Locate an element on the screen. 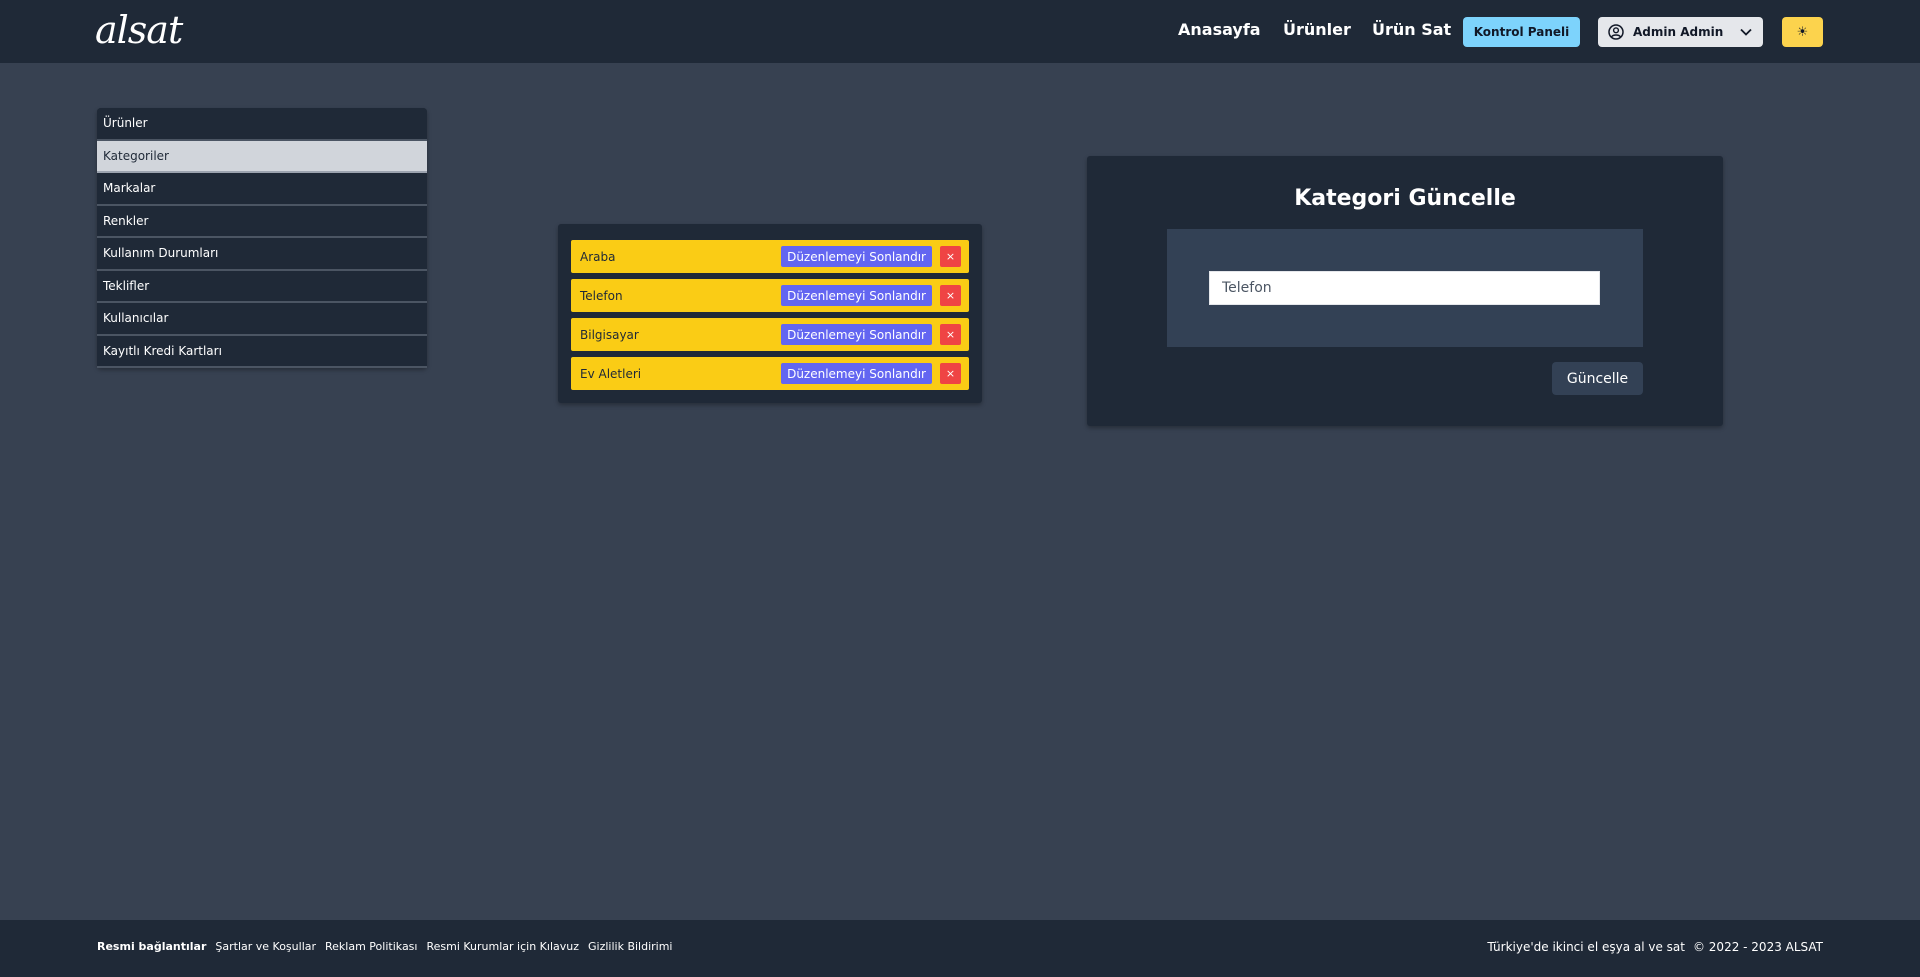 The image size is (1920, 977). sidebar-item-users: Kullanıcılar is located at coordinates (262, 319).